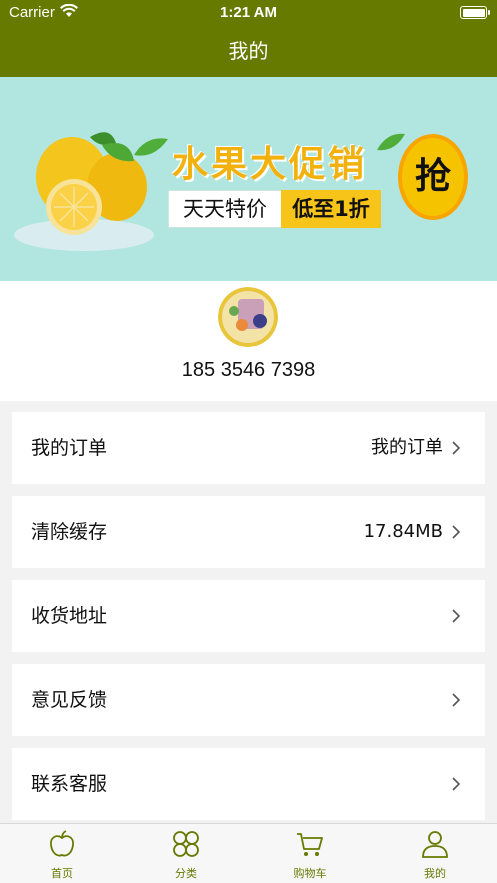  Describe the element at coordinates (69, 784) in the screenshot. I see `menu-label: 联系客服` at that location.